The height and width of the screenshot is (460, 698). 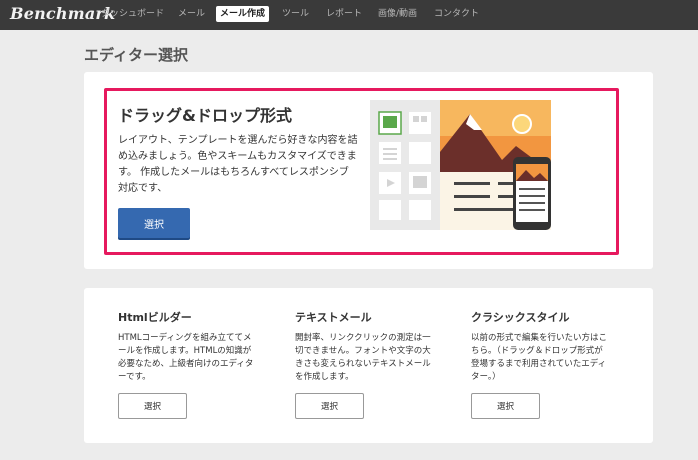 What do you see at coordinates (132, 14) in the screenshot?
I see `nav-item-dashboard: ダッシュボード` at bounding box center [132, 14].